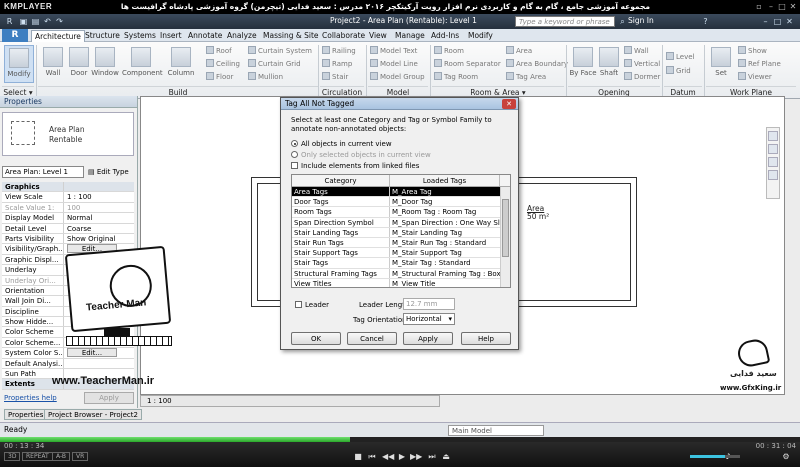 Image resolution: width=800 pixels, height=467 pixels. What do you see at coordinates (445, 273) in the screenshot?
I see `loaded-tag-cell: M_Structural Framing Tag : Box` at bounding box center [445, 273].